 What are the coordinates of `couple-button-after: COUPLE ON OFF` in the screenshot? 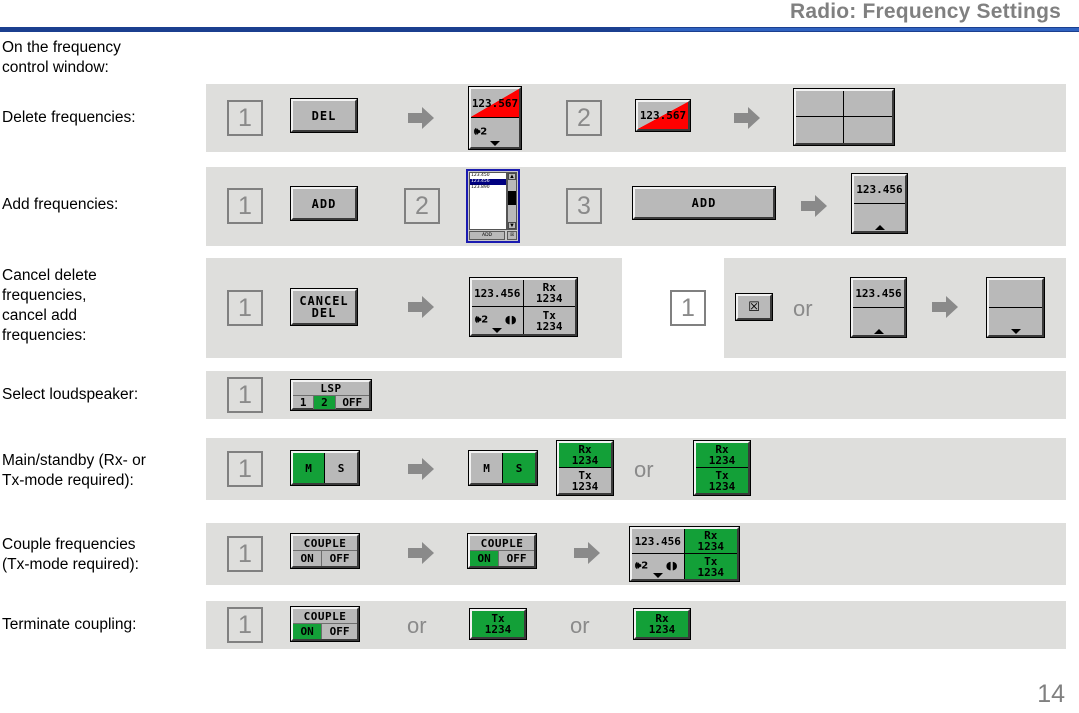 It's located at (502, 551).